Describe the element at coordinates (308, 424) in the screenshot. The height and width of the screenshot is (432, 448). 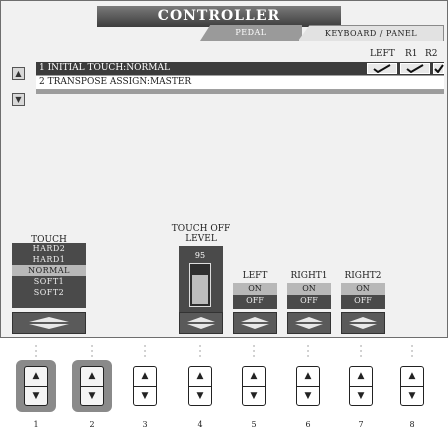
I see `button-number-6: 6` at that location.